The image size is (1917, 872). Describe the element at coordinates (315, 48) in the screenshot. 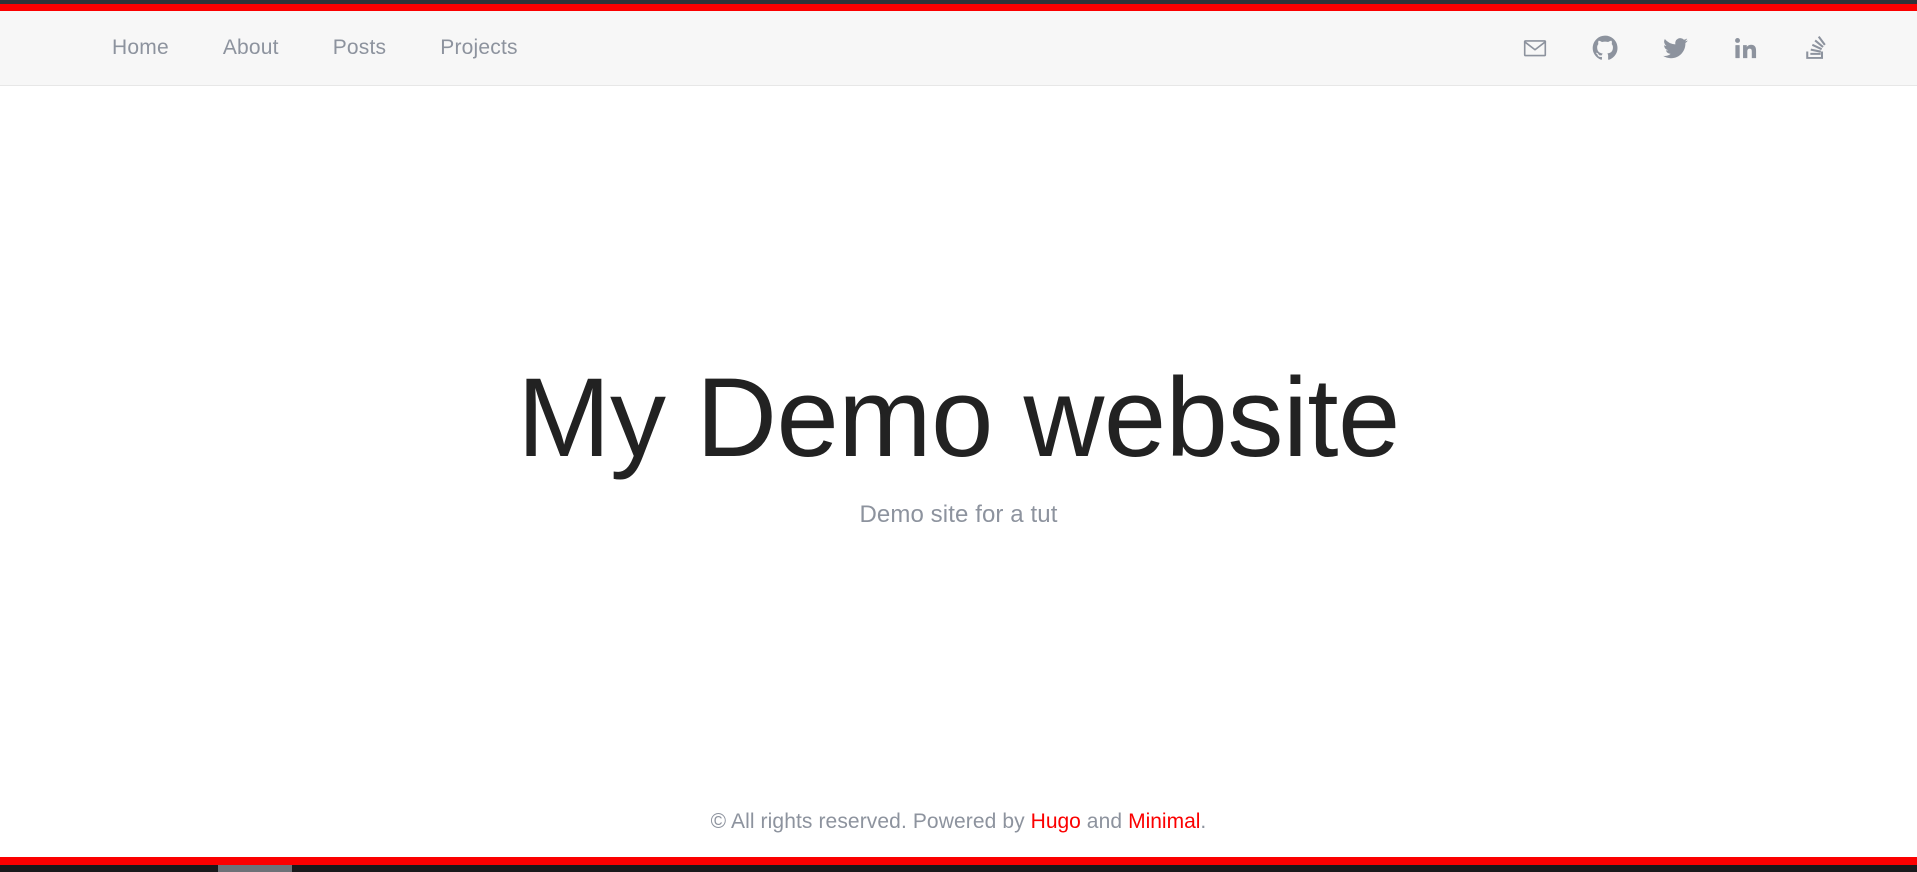

I see `main-navigation: Home About Posts Projects` at that location.